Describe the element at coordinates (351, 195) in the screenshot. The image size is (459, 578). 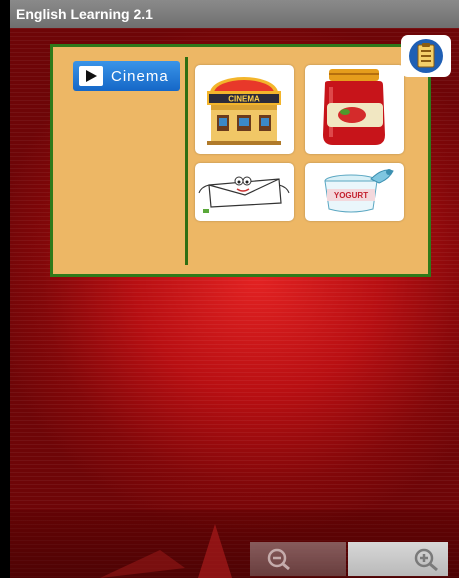
I see `yogurt-label: YOGURT` at that location.